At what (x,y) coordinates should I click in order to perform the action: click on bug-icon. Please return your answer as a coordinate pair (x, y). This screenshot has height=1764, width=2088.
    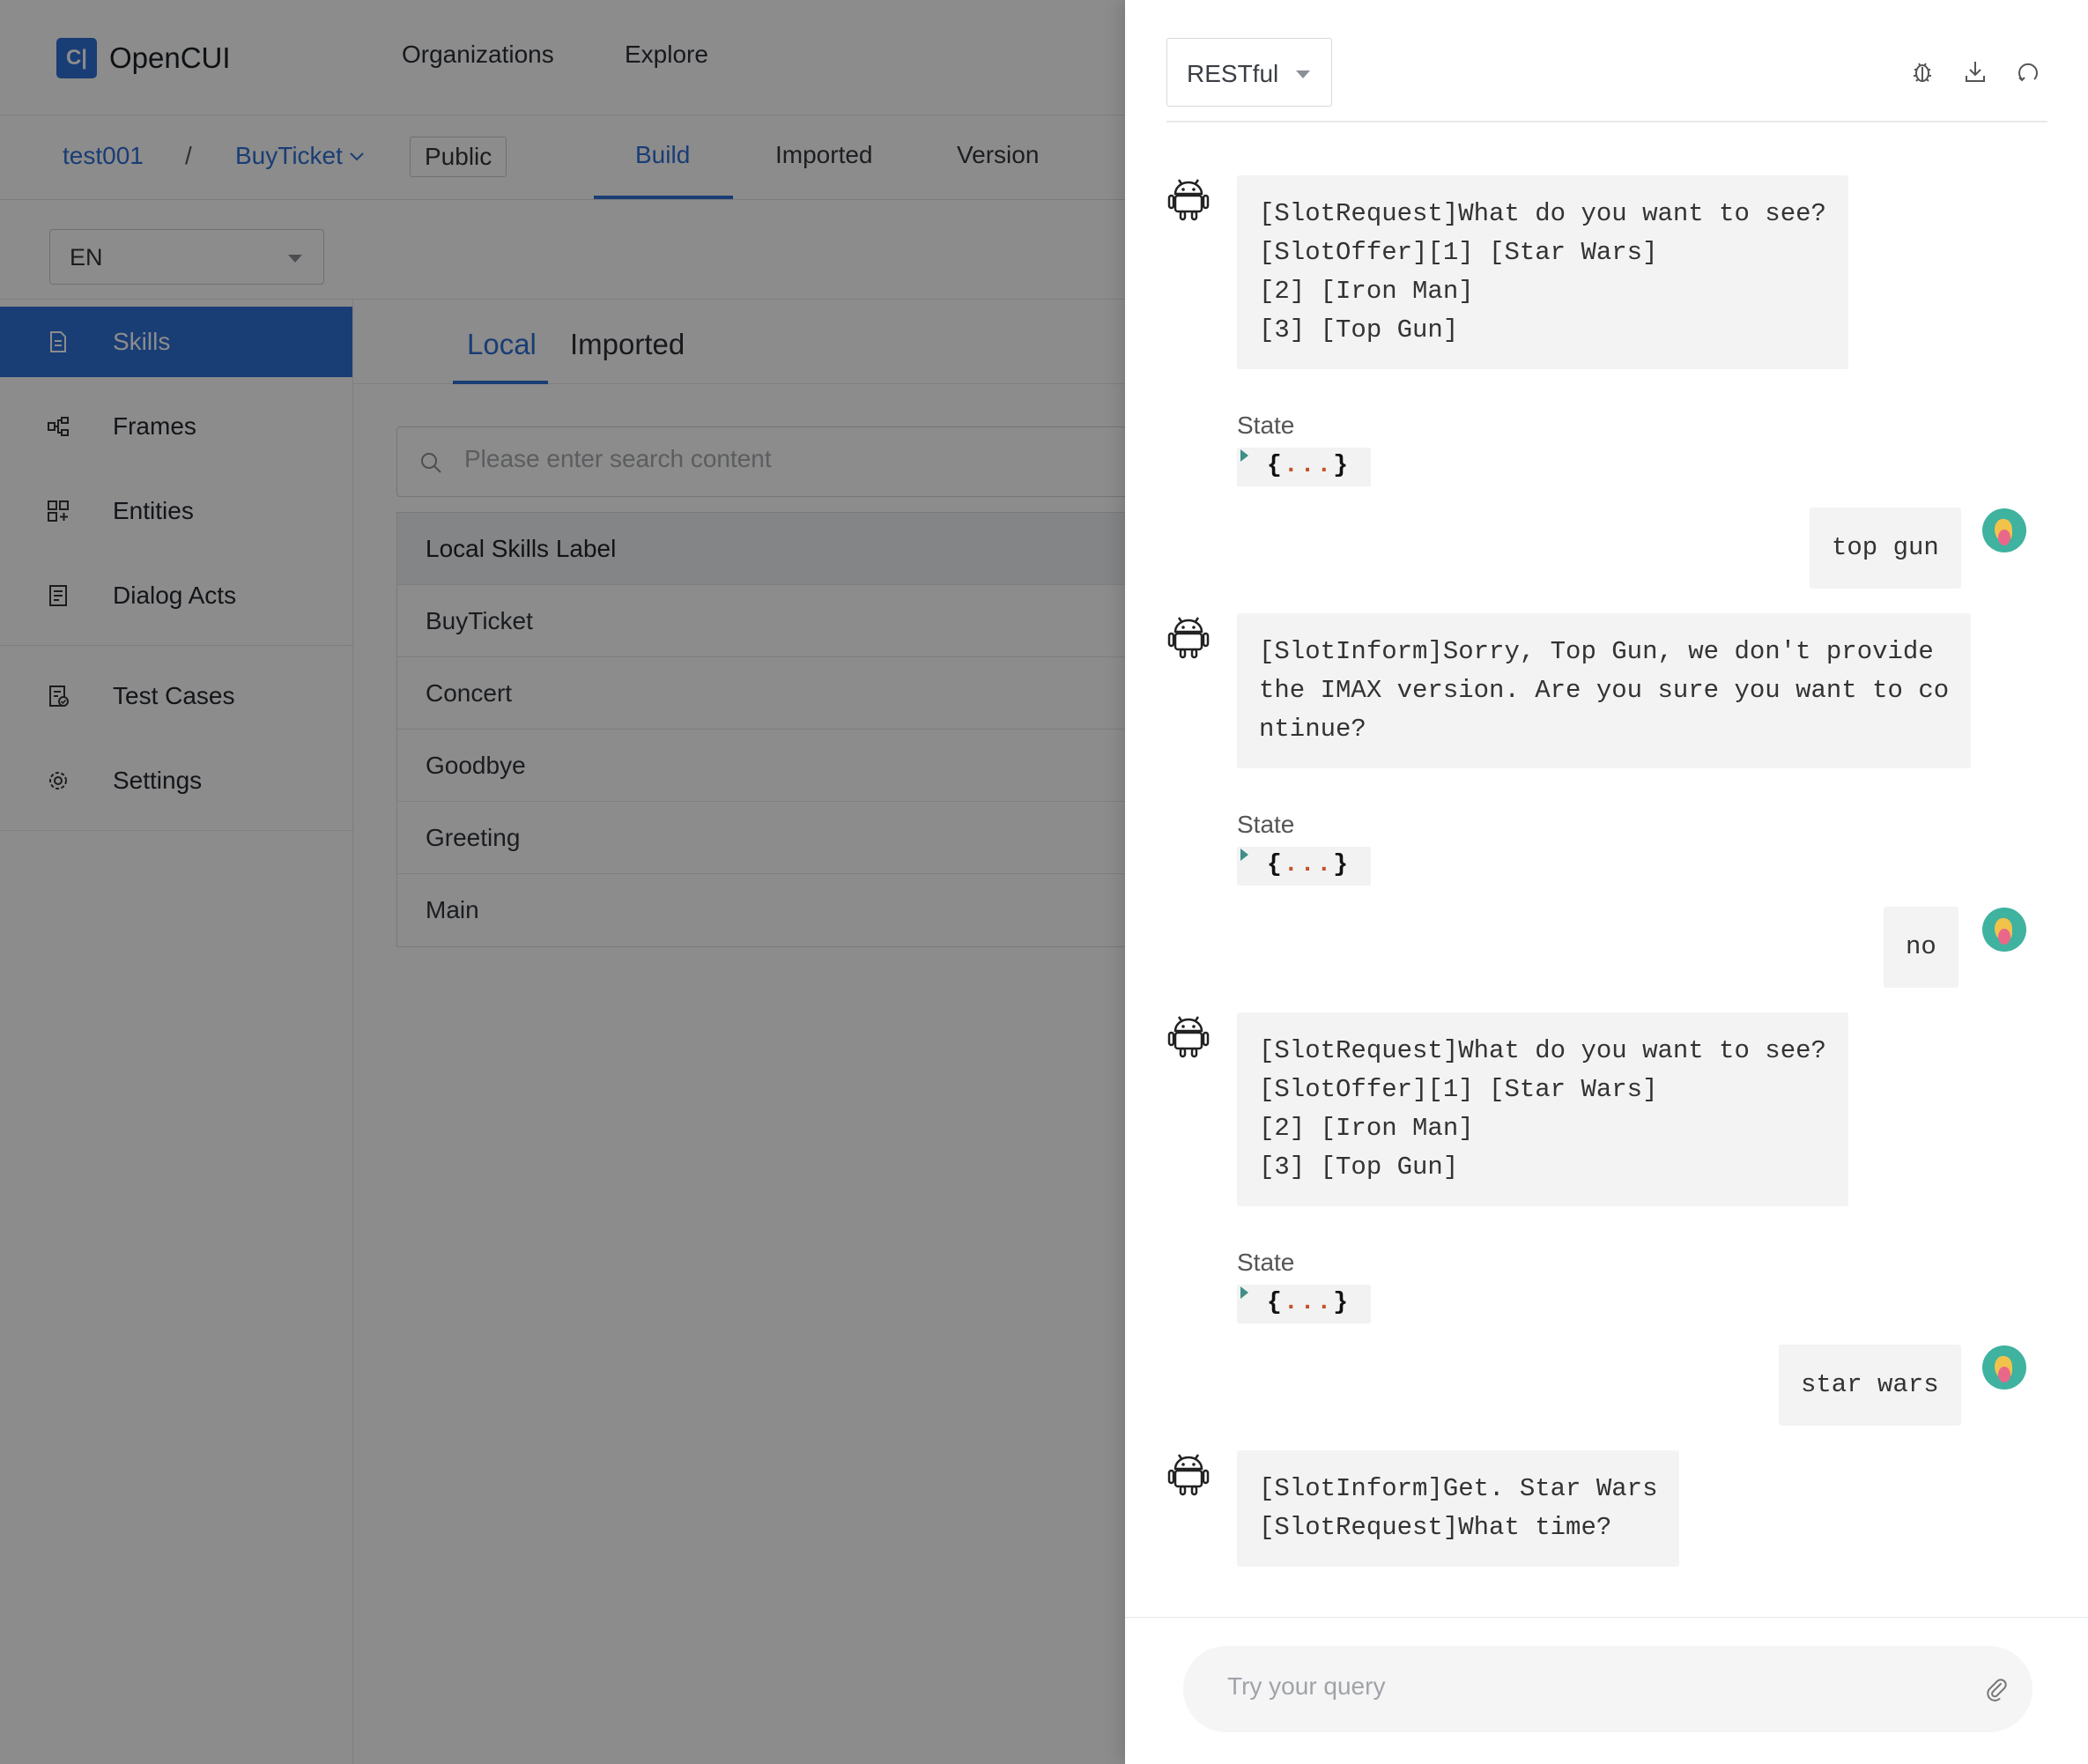
    Looking at the image, I should click on (1922, 71).